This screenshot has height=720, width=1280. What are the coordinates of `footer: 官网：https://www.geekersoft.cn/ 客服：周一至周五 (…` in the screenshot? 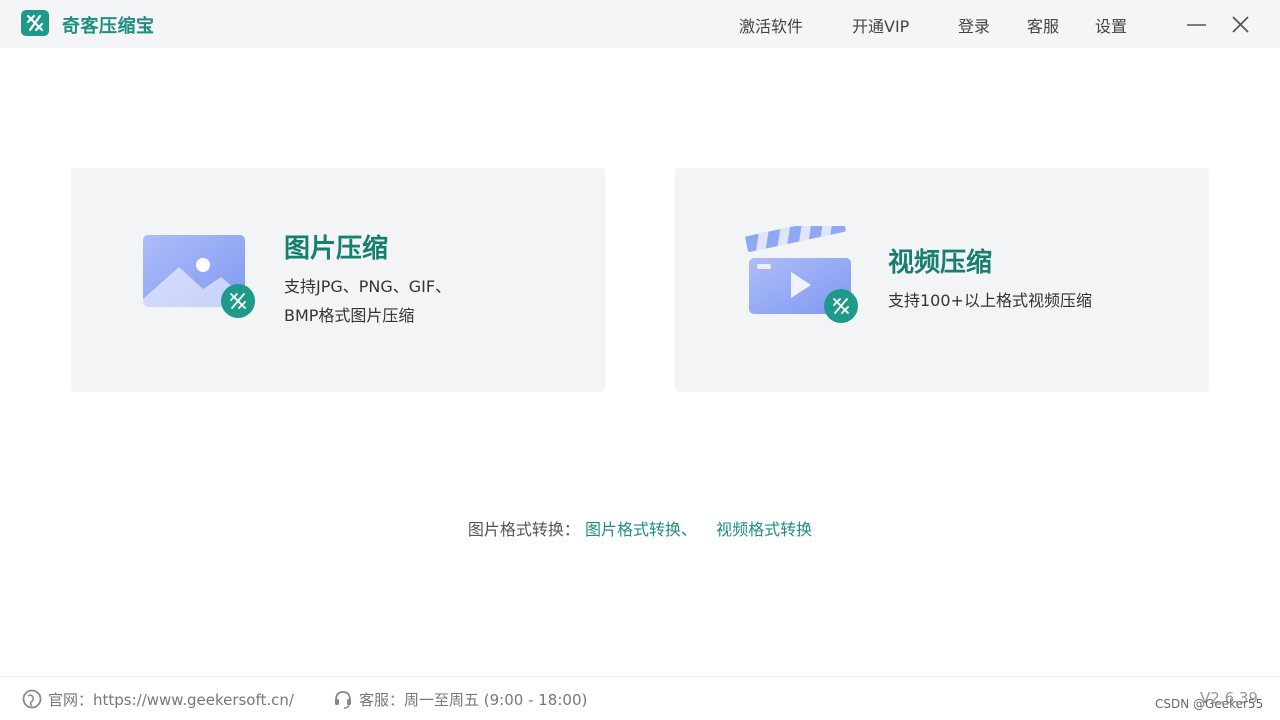 It's located at (640, 698).